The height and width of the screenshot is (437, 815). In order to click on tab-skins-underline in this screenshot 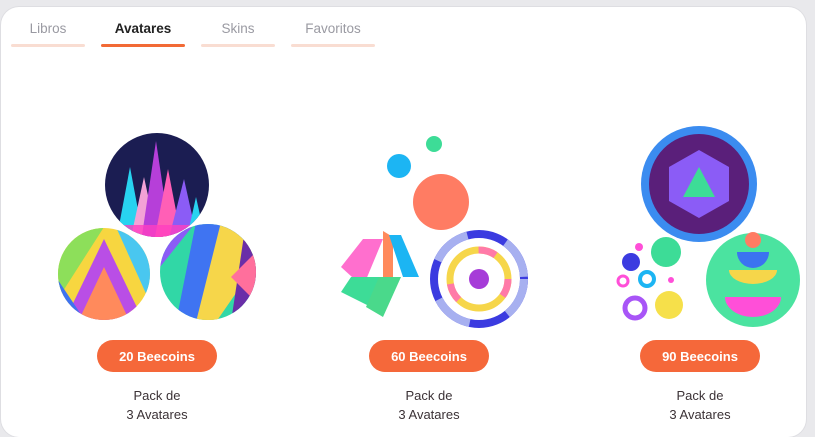, I will do `click(238, 45)`.